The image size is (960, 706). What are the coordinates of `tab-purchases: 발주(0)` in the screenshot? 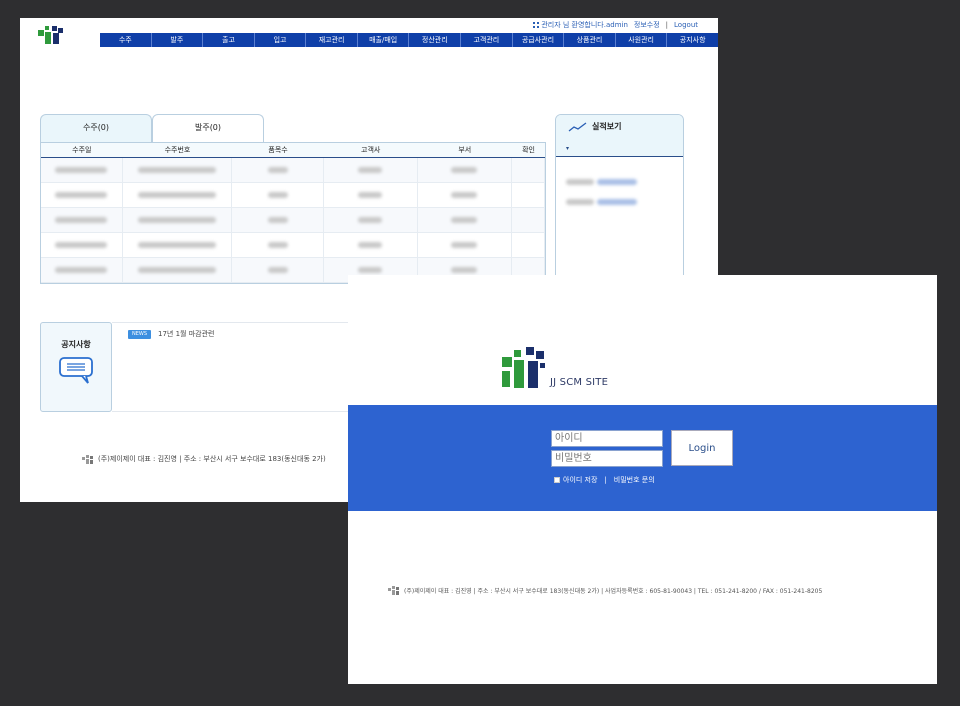 It's located at (208, 128).